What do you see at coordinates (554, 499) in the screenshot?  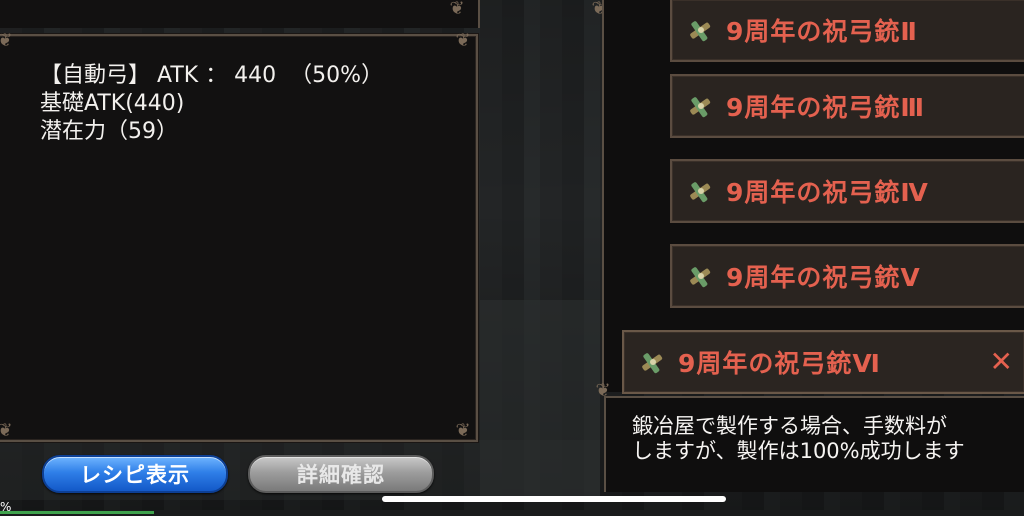 I see `home-indicator` at bounding box center [554, 499].